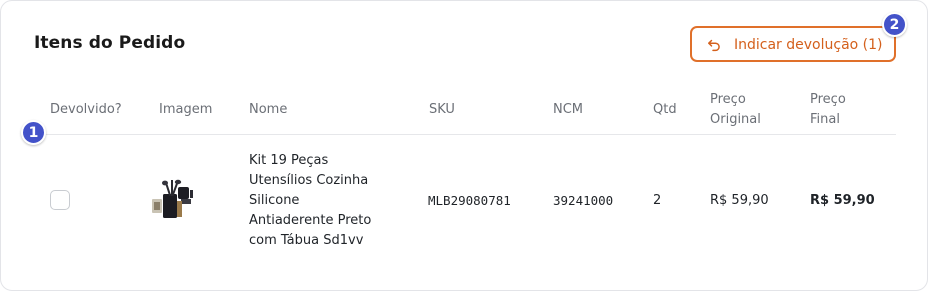 The height and width of the screenshot is (291, 928). What do you see at coordinates (310, 220) in the screenshot?
I see `product-name-line: Antiaderente Preto` at bounding box center [310, 220].